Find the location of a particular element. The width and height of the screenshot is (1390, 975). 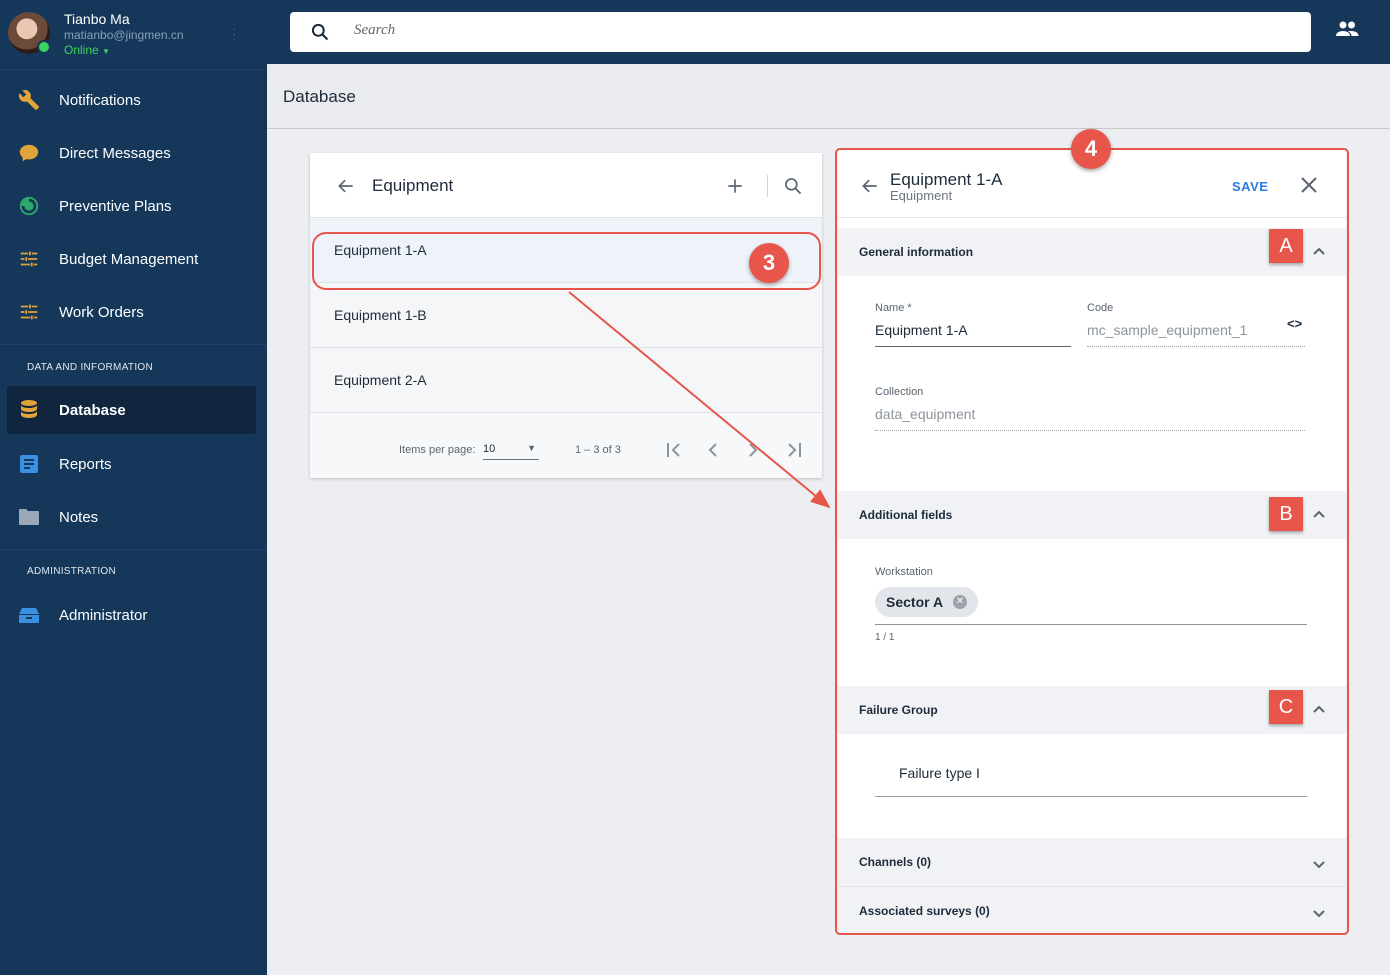

nav-label: Reports is located at coordinates (85, 464).